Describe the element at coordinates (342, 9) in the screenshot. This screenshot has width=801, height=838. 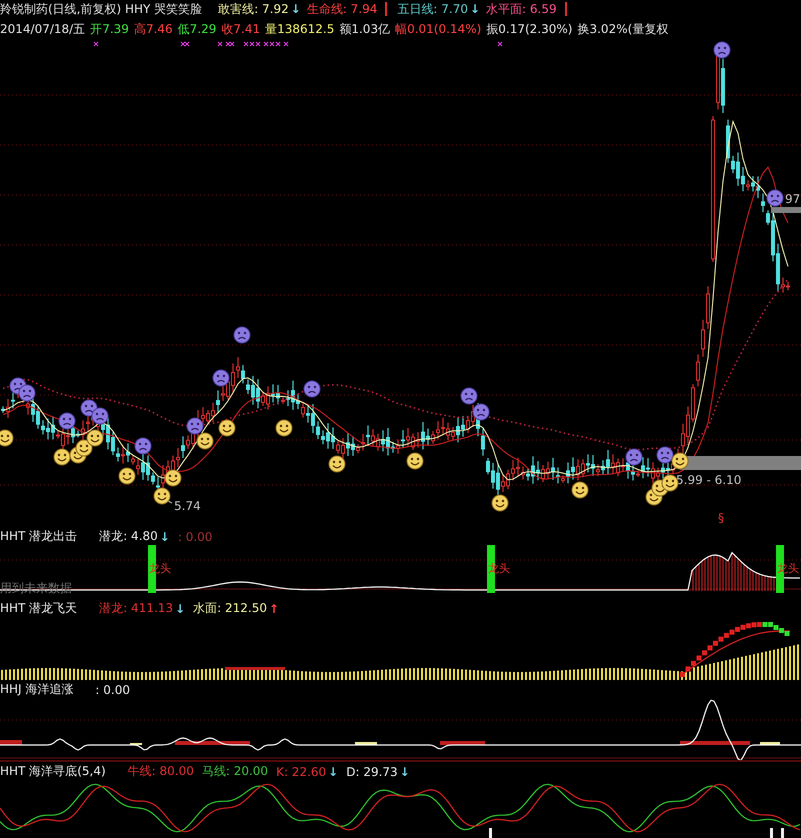
I see `indicator-value: 生命线: 7.94` at that location.